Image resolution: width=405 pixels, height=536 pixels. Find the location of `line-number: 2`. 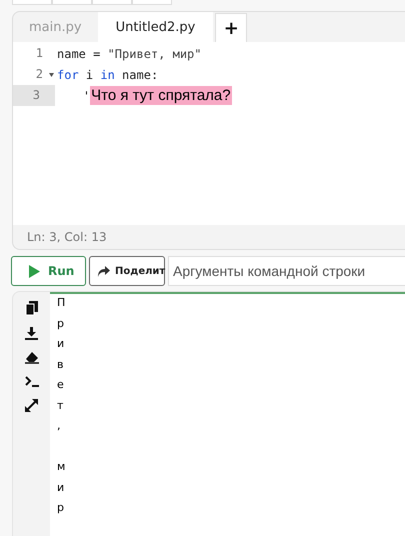

line-number: 2 is located at coordinates (39, 74).